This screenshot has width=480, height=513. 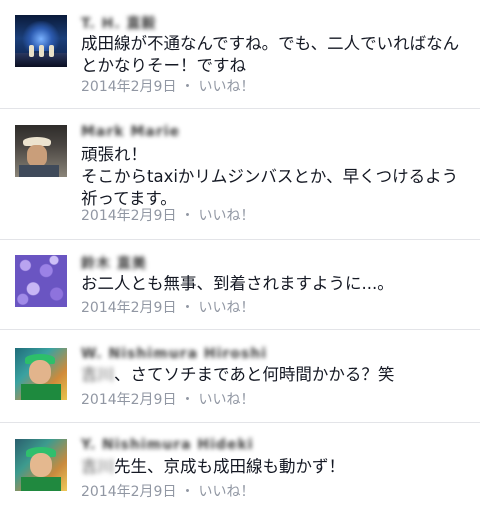 What do you see at coordinates (174, 354) in the screenshot?
I see `commenter-name: W. Nishimura Hiroshi` at bounding box center [174, 354].